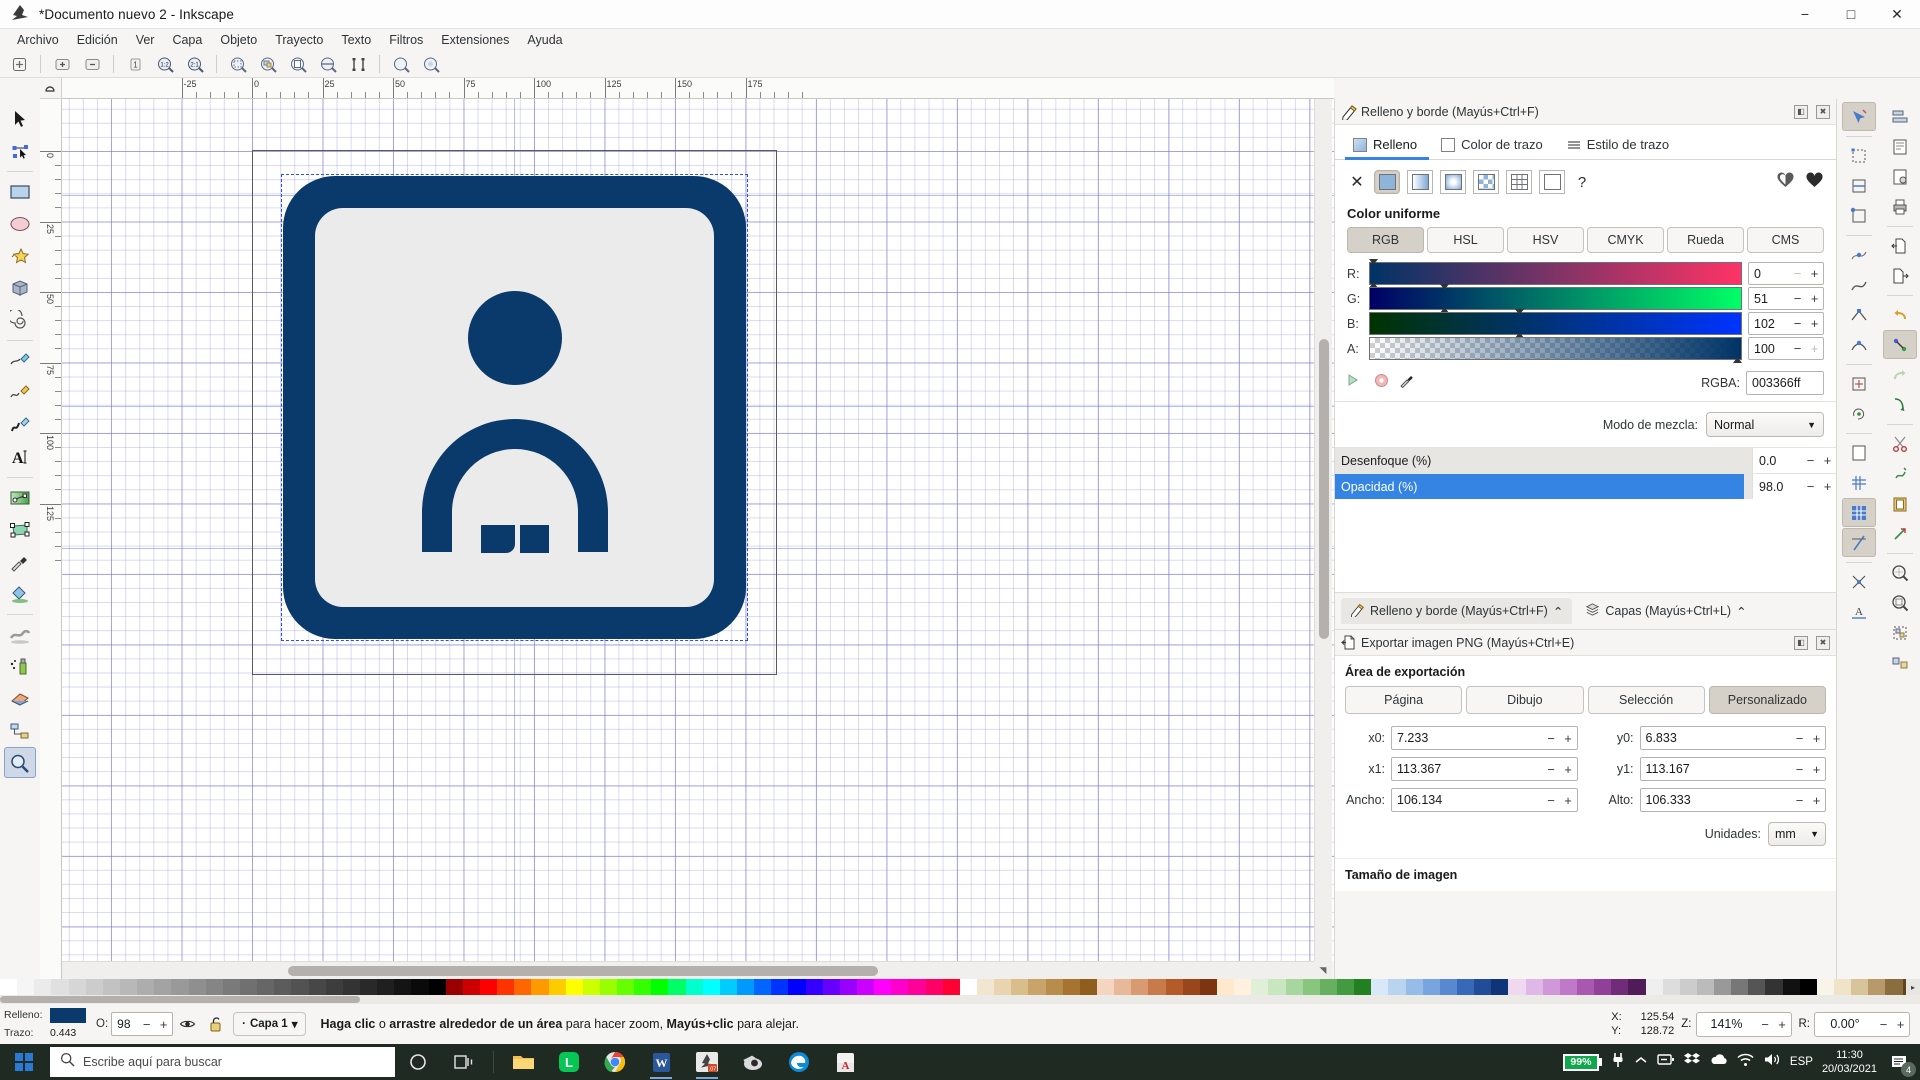 Image resolution: width=1920 pixels, height=1080 pixels. What do you see at coordinates (187, 1024) in the screenshot?
I see `eye-icon` at bounding box center [187, 1024].